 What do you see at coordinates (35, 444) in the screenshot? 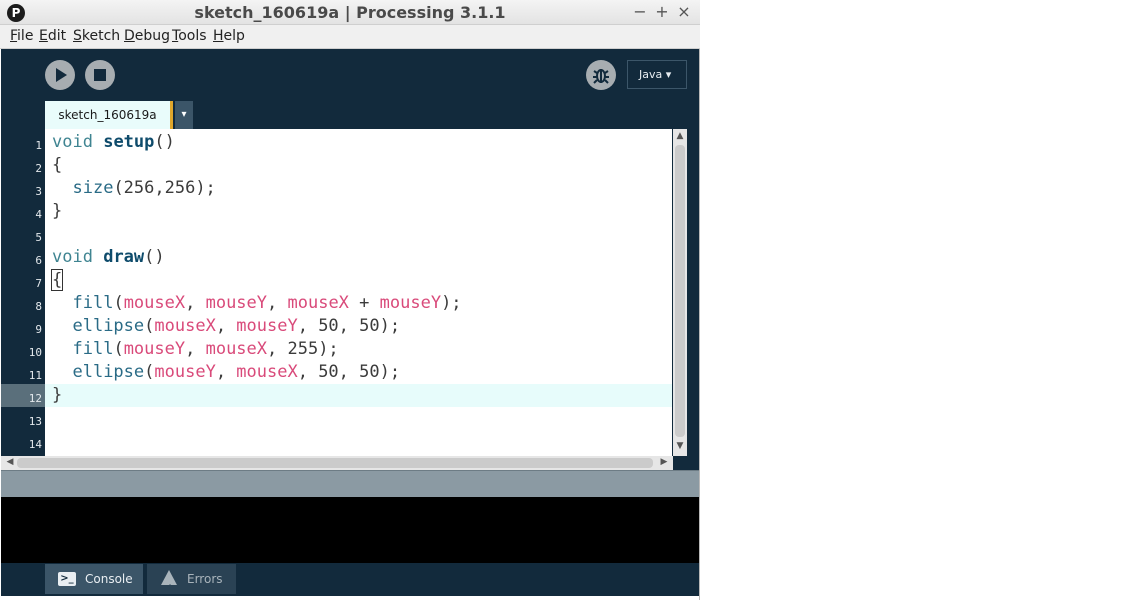
I see `line-number: 14` at bounding box center [35, 444].